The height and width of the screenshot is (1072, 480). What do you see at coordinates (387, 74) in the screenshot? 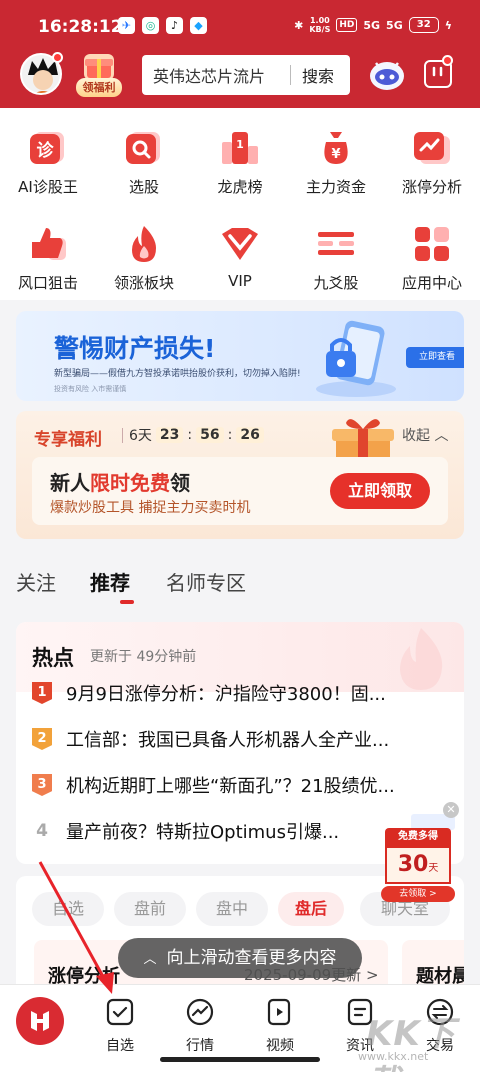
I see `ai-robot-icon` at bounding box center [387, 74].